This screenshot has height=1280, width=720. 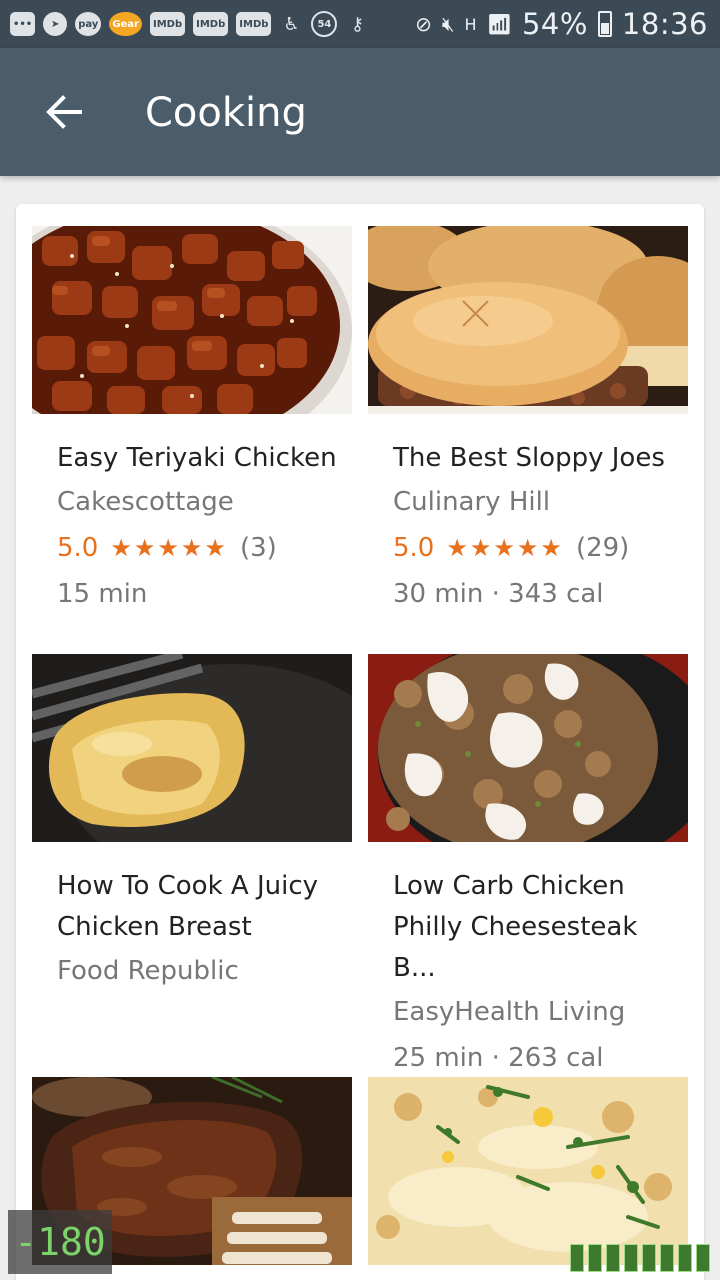 I want to click on signal-icon: 📶︎, so click(x=499, y=24).